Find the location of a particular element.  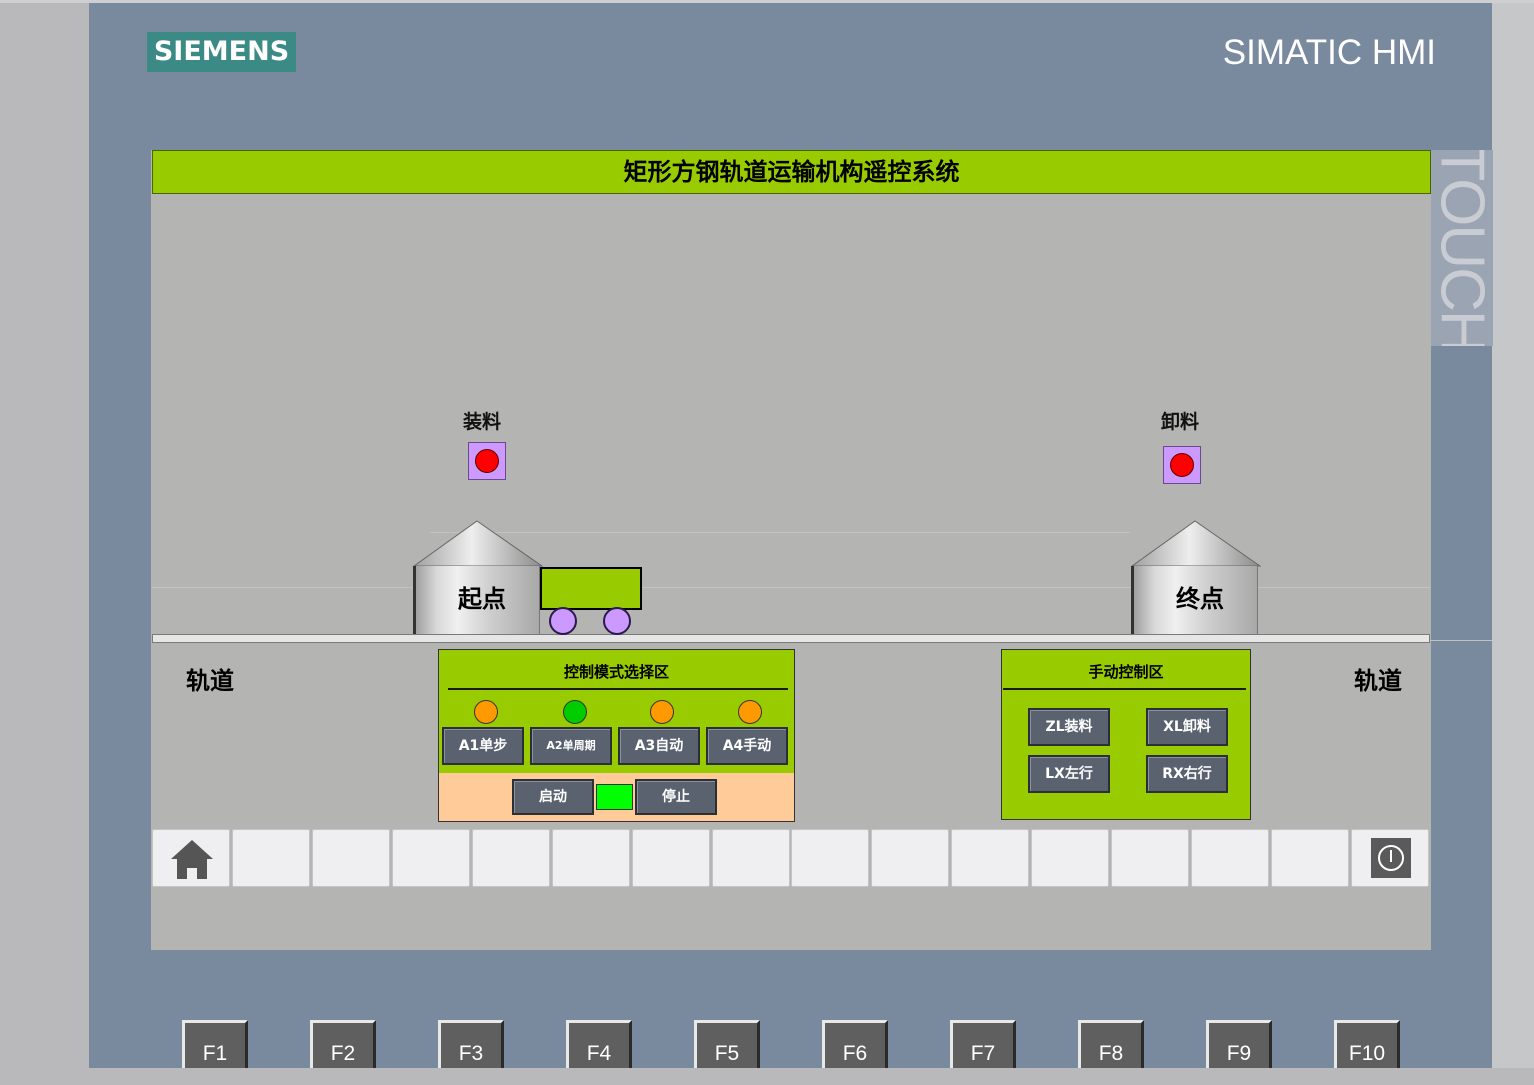

manual-panel-title: 手动控制区 is located at coordinates (1126, 672).